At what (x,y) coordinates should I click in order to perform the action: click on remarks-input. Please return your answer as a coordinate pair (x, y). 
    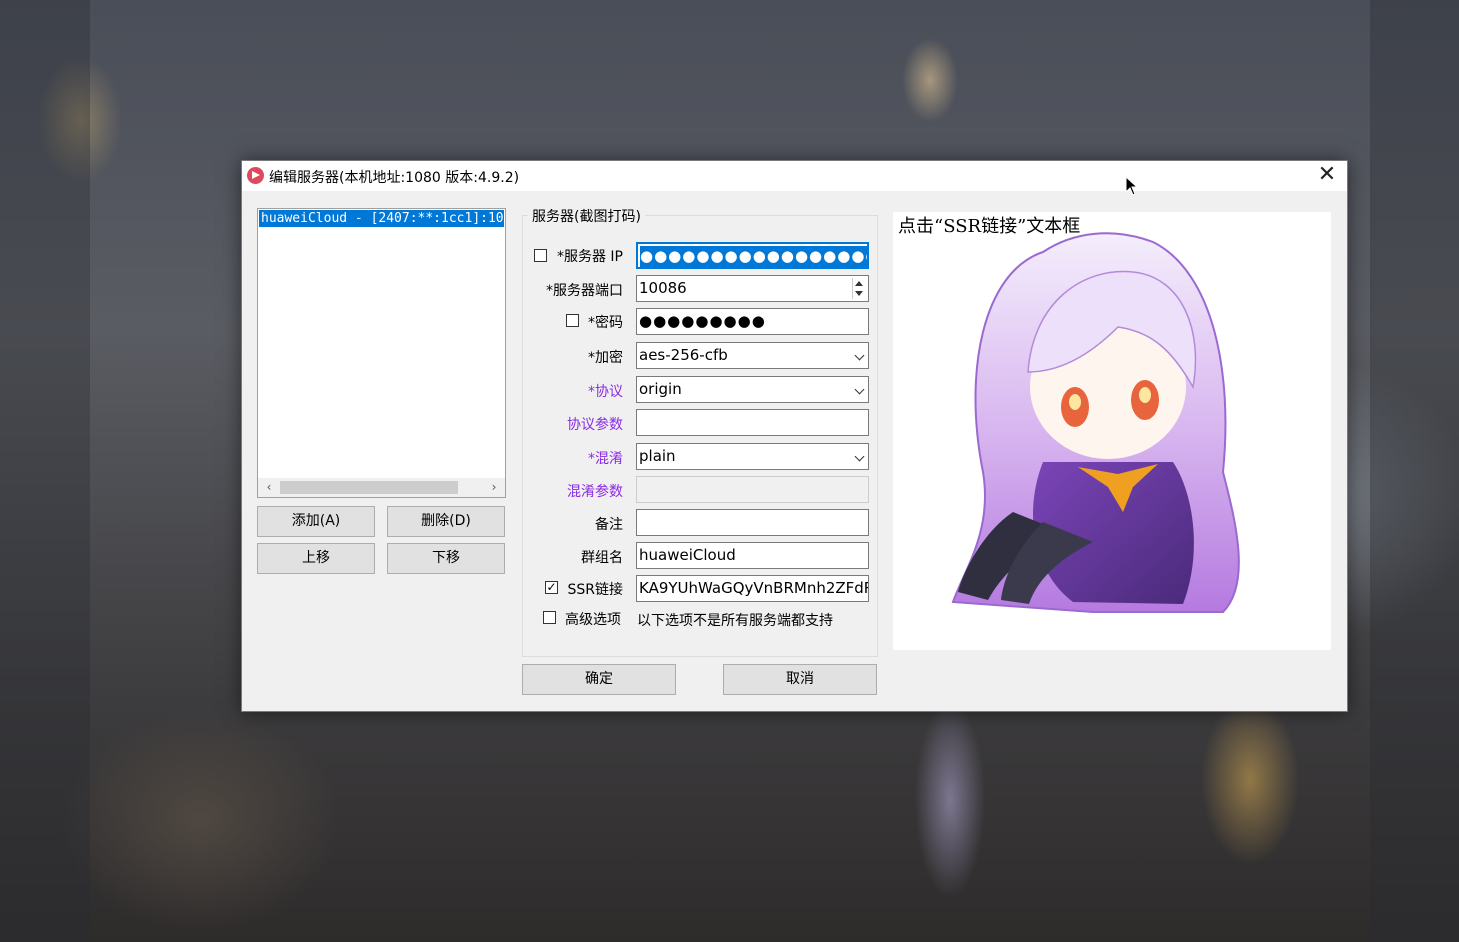
    Looking at the image, I should click on (752, 522).